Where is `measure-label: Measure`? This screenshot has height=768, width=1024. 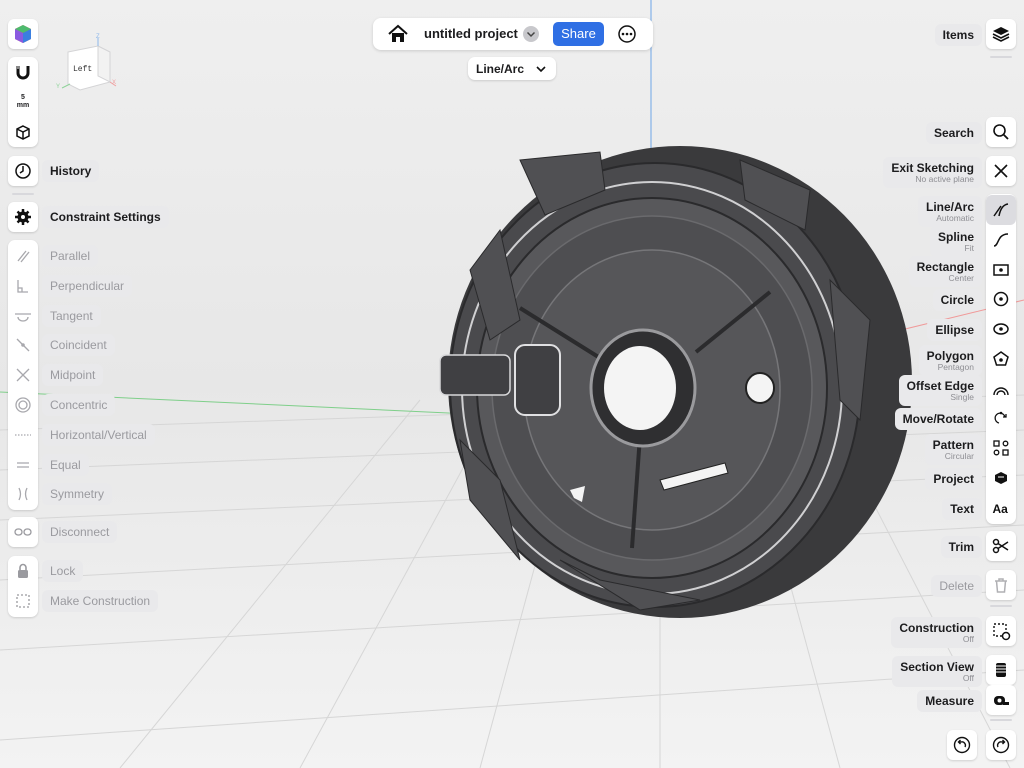 measure-label: Measure is located at coordinates (949, 701).